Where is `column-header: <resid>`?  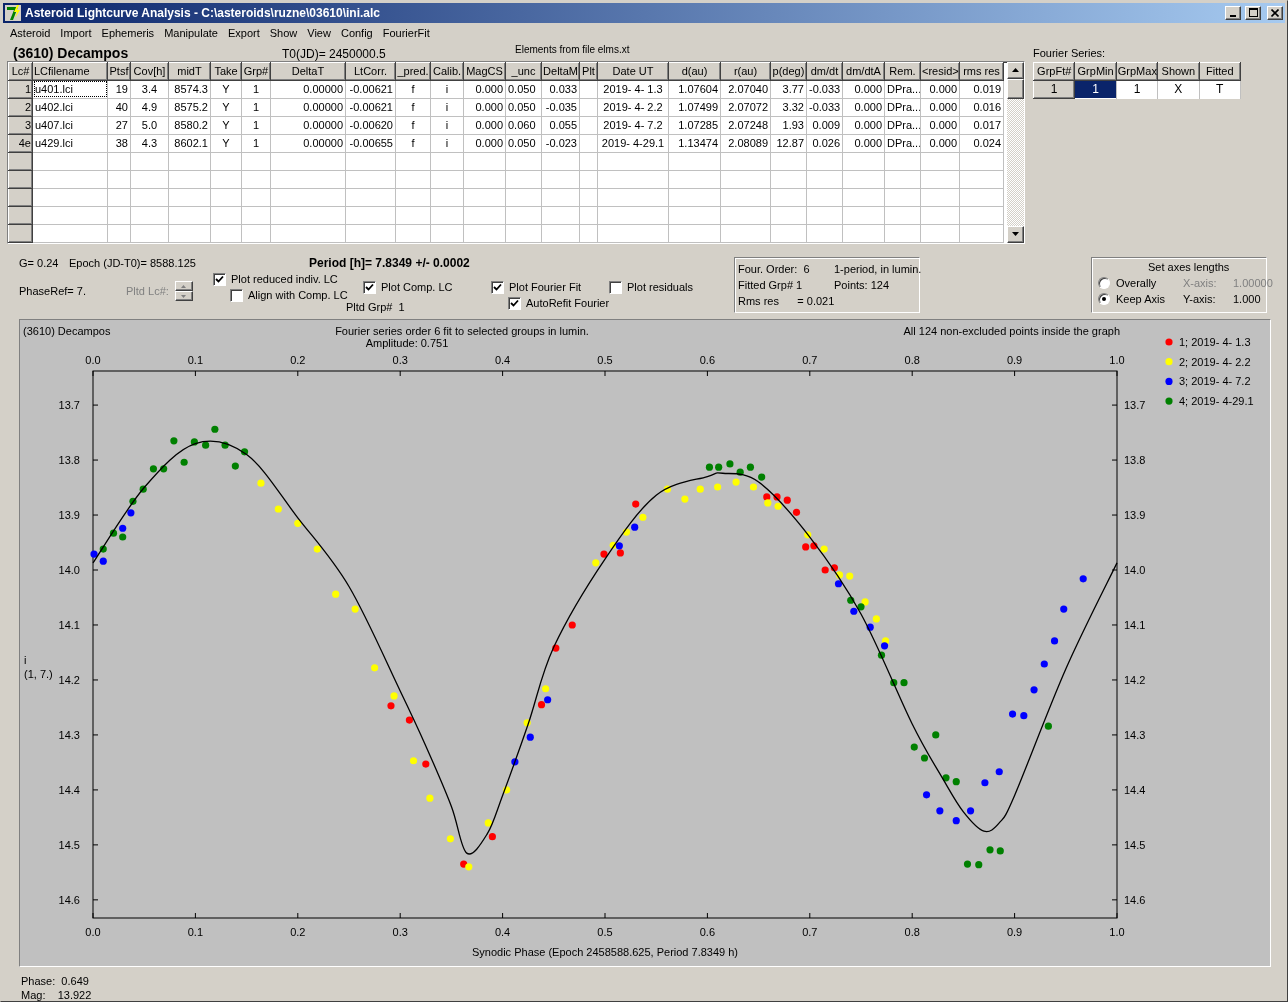 column-header: <resid> is located at coordinates (940, 71).